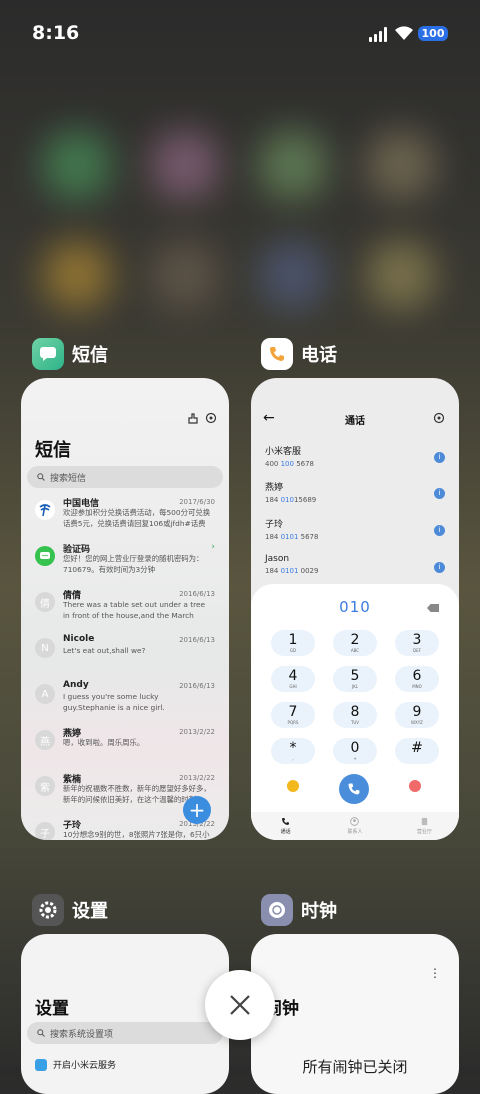  Describe the element at coordinates (417, 751) in the screenshot. I see `dial-key-hash: #` at that location.